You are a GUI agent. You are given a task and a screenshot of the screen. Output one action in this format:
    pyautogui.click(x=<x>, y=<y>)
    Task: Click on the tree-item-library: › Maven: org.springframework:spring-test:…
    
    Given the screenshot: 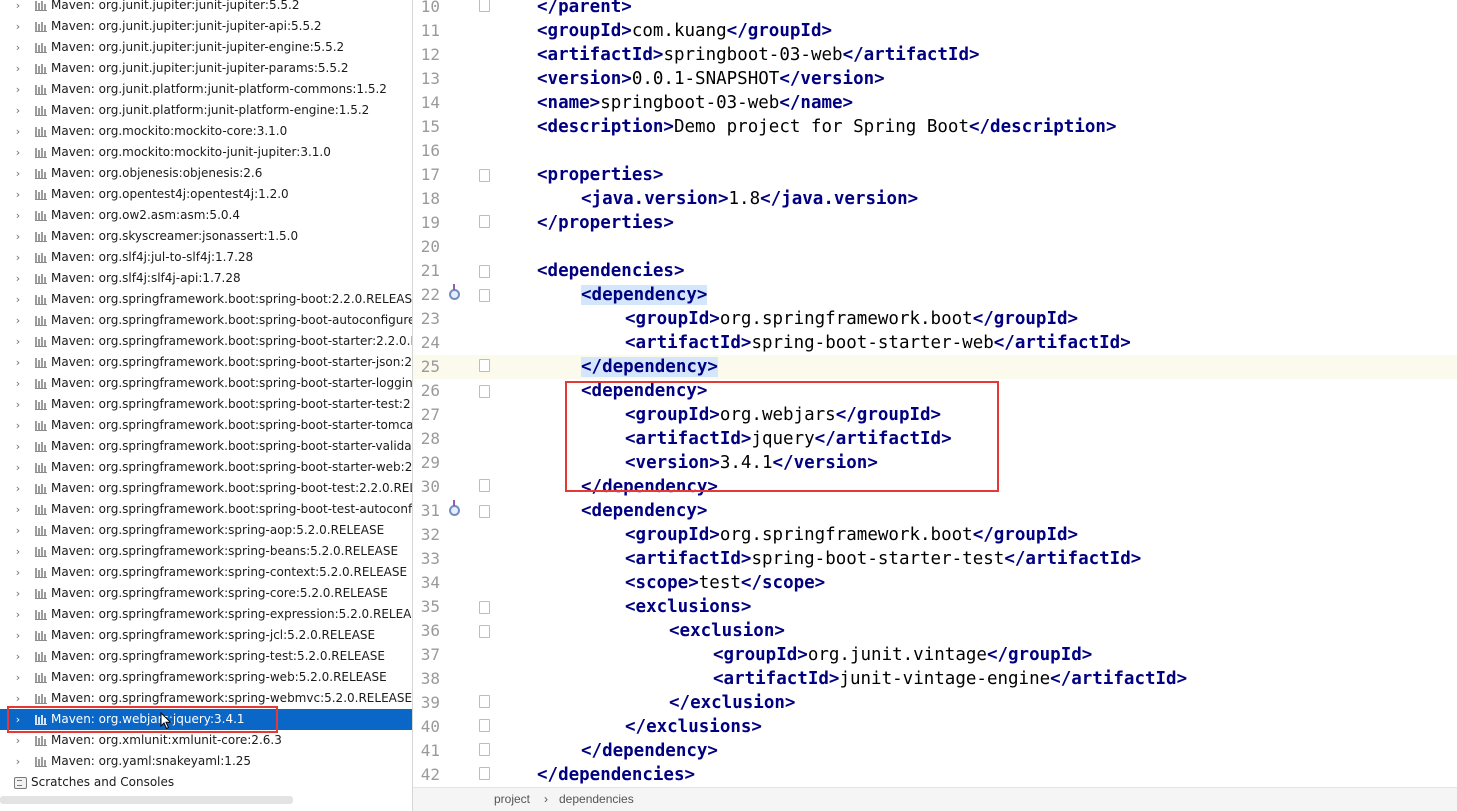 What is the action you would take?
    pyautogui.click(x=206, y=656)
    